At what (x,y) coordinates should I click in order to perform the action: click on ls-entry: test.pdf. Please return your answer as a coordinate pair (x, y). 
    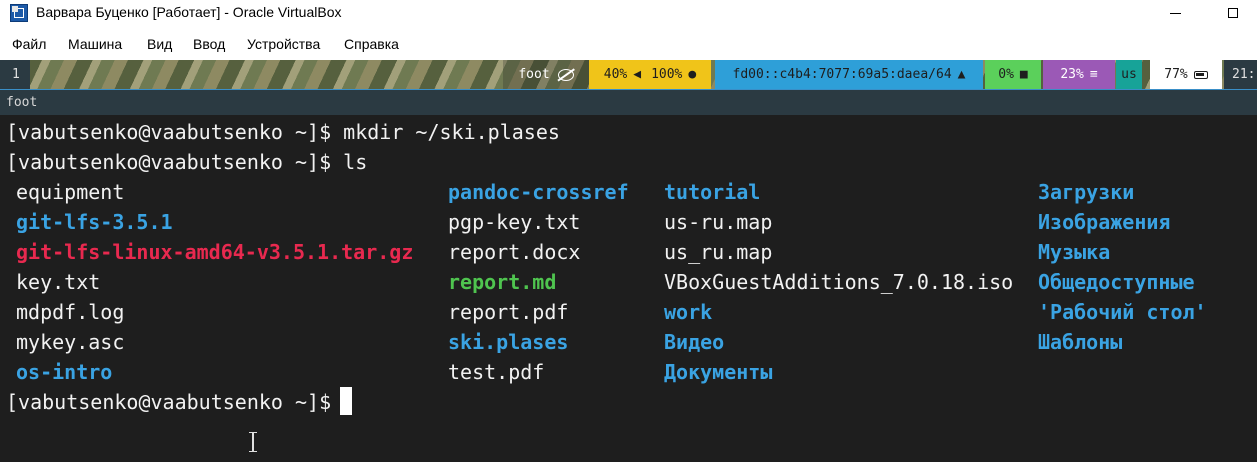
    Looking at the image, I should click on (496, 372).